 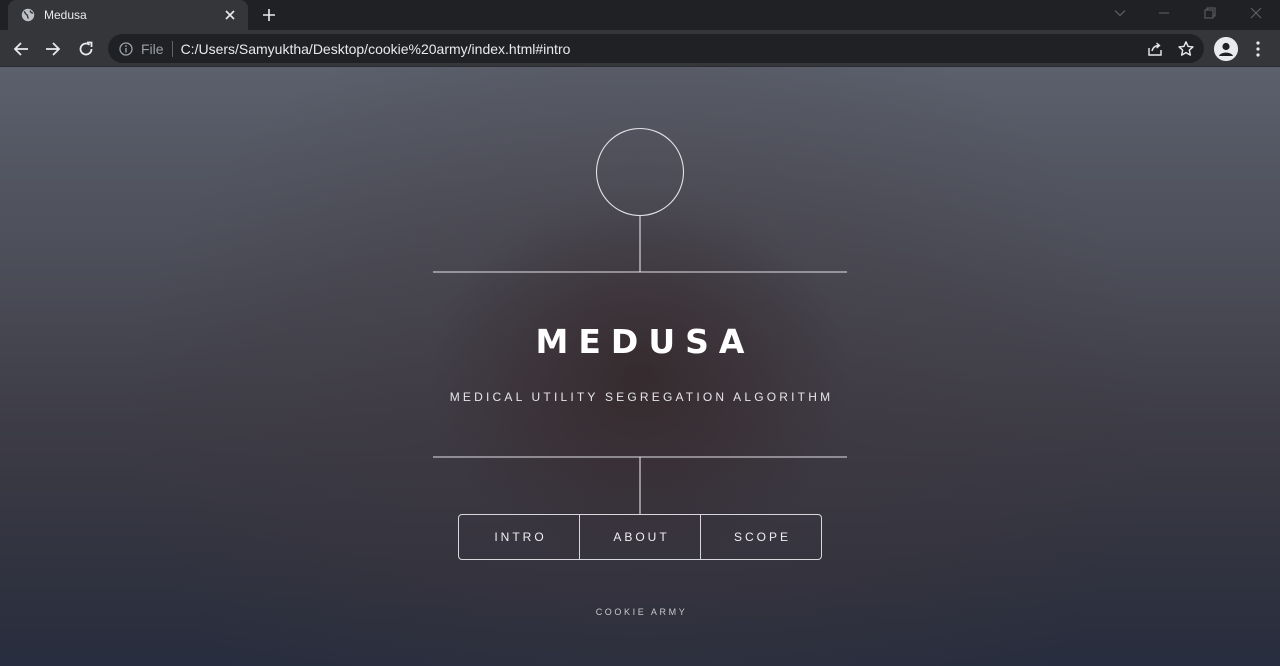 I want to click on restore-button, so click(x=1210, y=13).